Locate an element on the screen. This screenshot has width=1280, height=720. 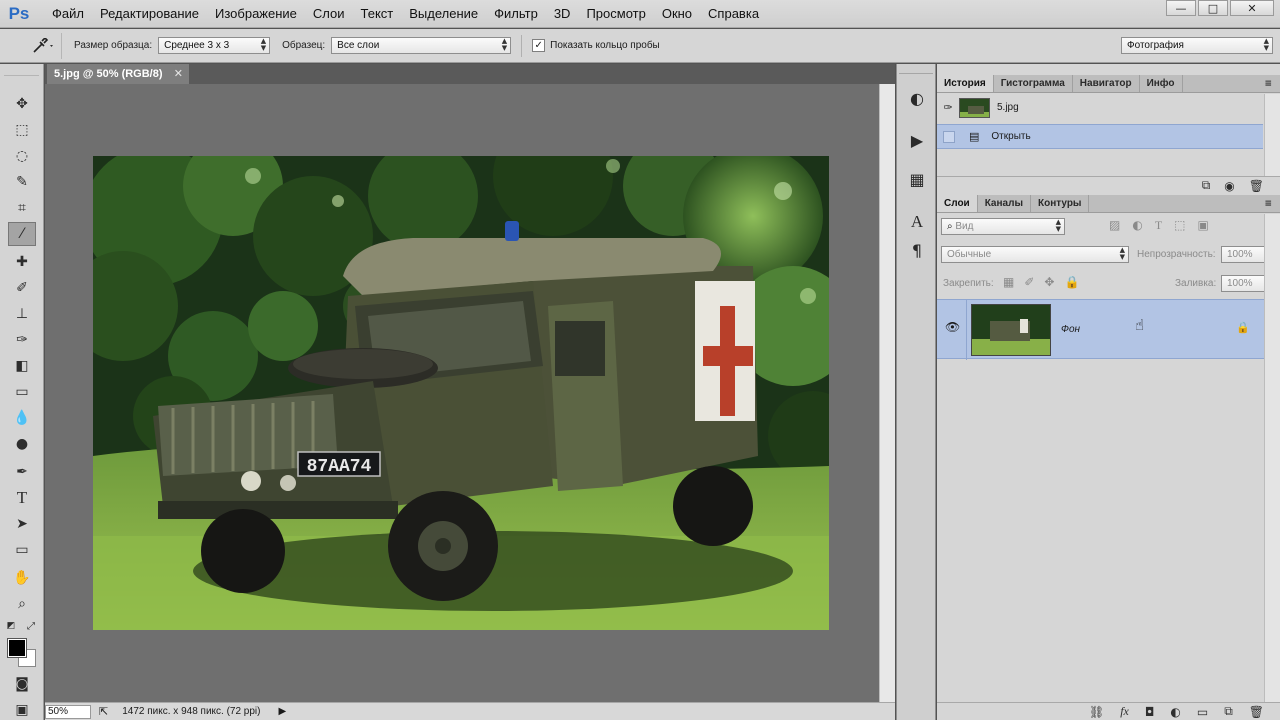
layers-scrollbar is located at coordinates (1272, 458).